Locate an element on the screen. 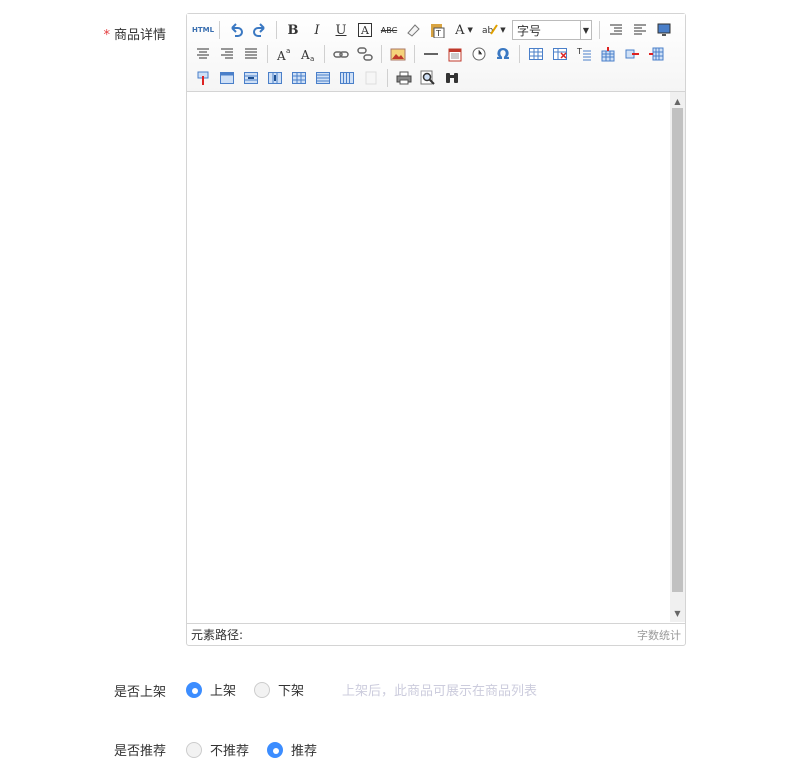 Image resolution: width=801 pixels, height=783 pixels. scroll-up-icon: ▲ is located at coordinates (677, 101).